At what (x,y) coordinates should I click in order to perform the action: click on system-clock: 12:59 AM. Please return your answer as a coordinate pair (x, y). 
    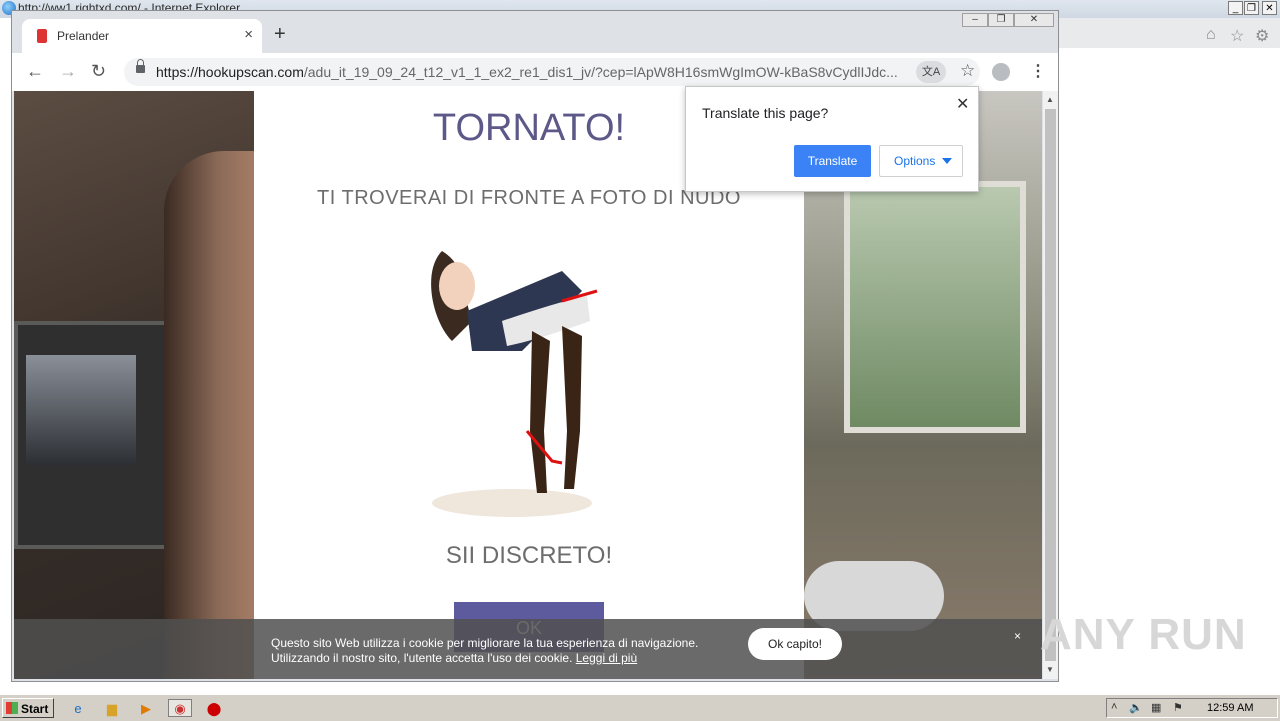
    Looking at the image, I should click on (1230, 708).